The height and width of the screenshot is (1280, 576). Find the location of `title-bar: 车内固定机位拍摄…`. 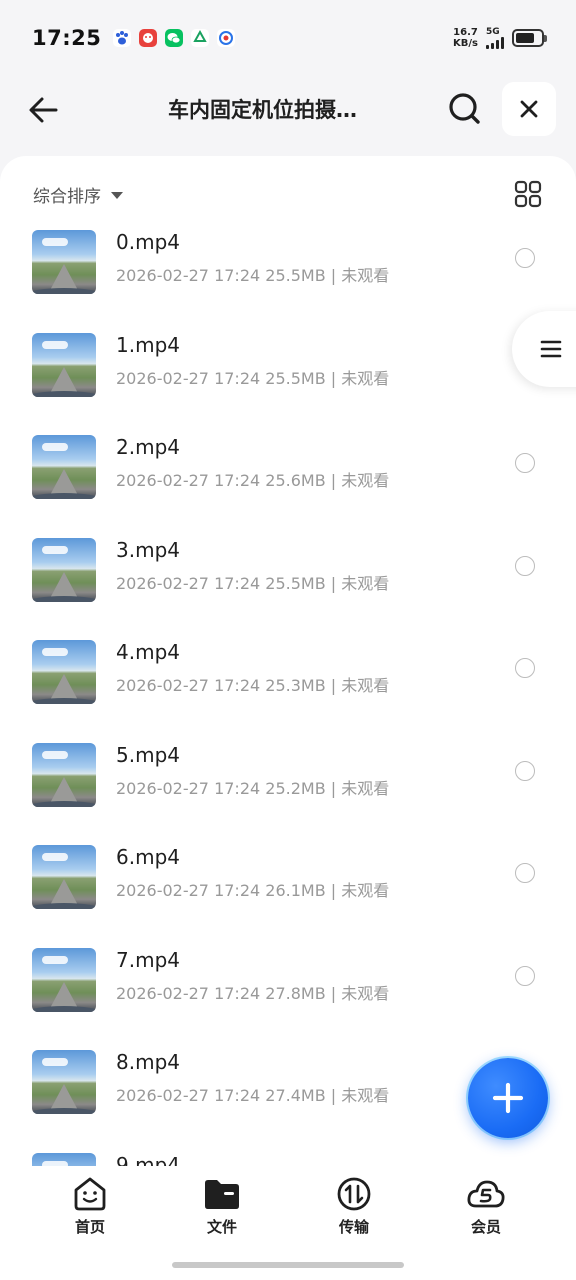

title-bar: 车内固定机位拍摄… is located at coordinates (288, 109).